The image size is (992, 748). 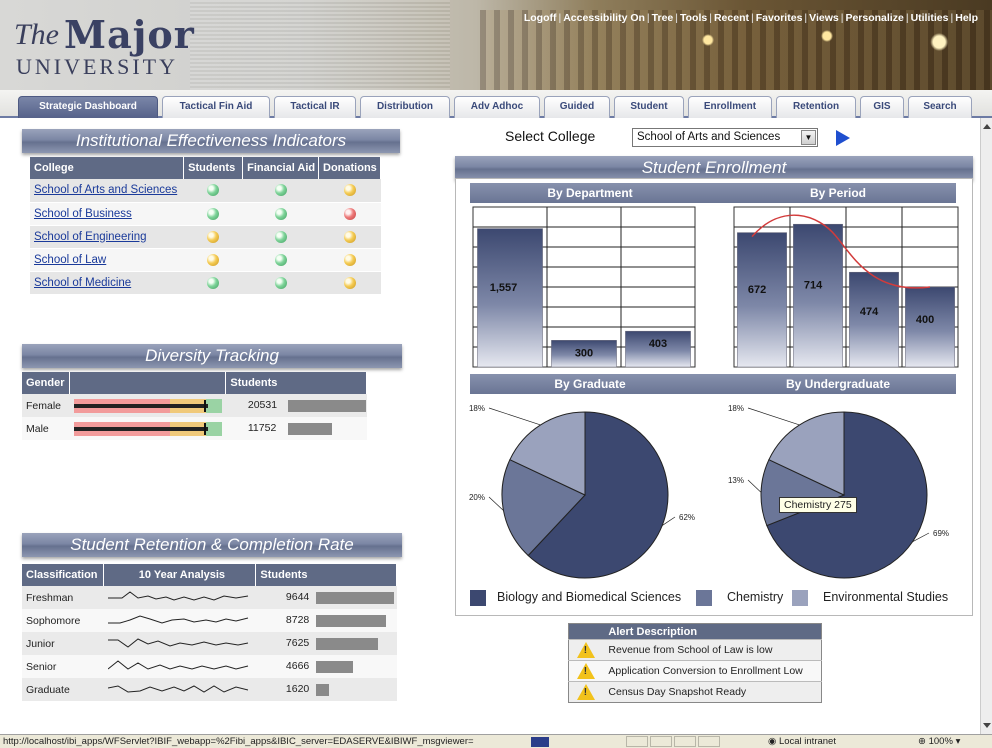 What do you see at coordinates (922, 741) in the screenshot?
I see `zoom-icon: ⊕` at bounding box center [922, 741].